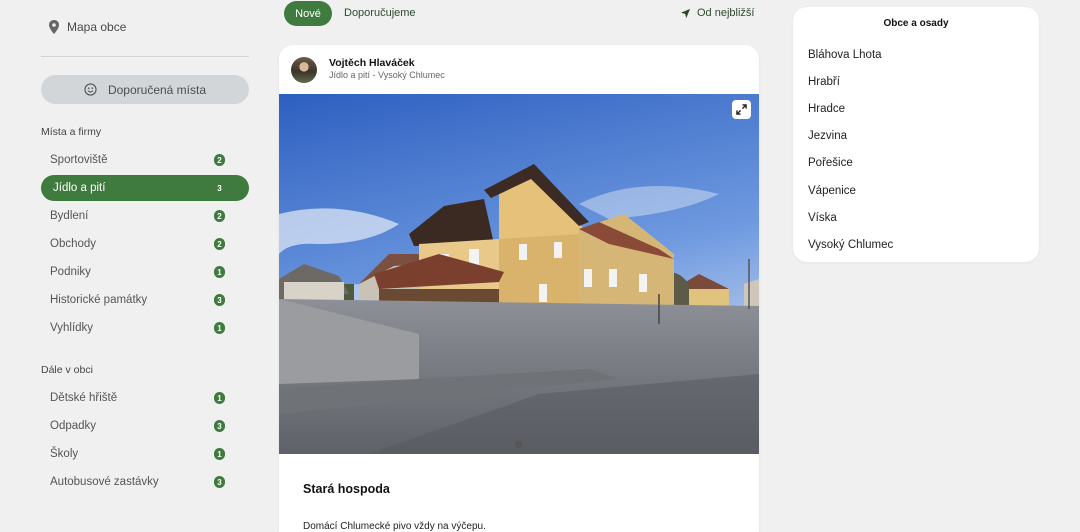 The image size is (1080, 532). I want to click on village-item: Hrabří, so click(824, 82).